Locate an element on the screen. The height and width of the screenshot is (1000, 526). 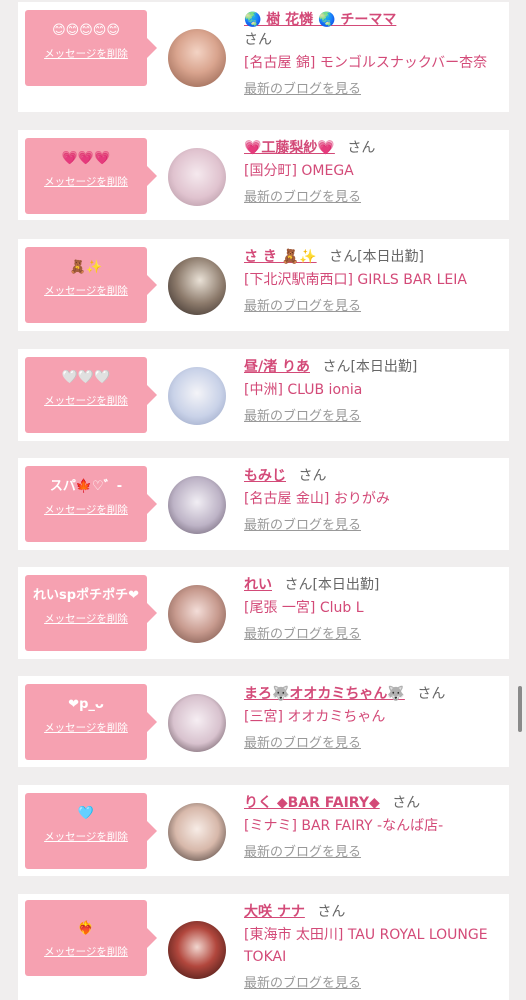
message-bubble: 💗💗💗 メッセージを削除 is located at coordinates (91, 176).